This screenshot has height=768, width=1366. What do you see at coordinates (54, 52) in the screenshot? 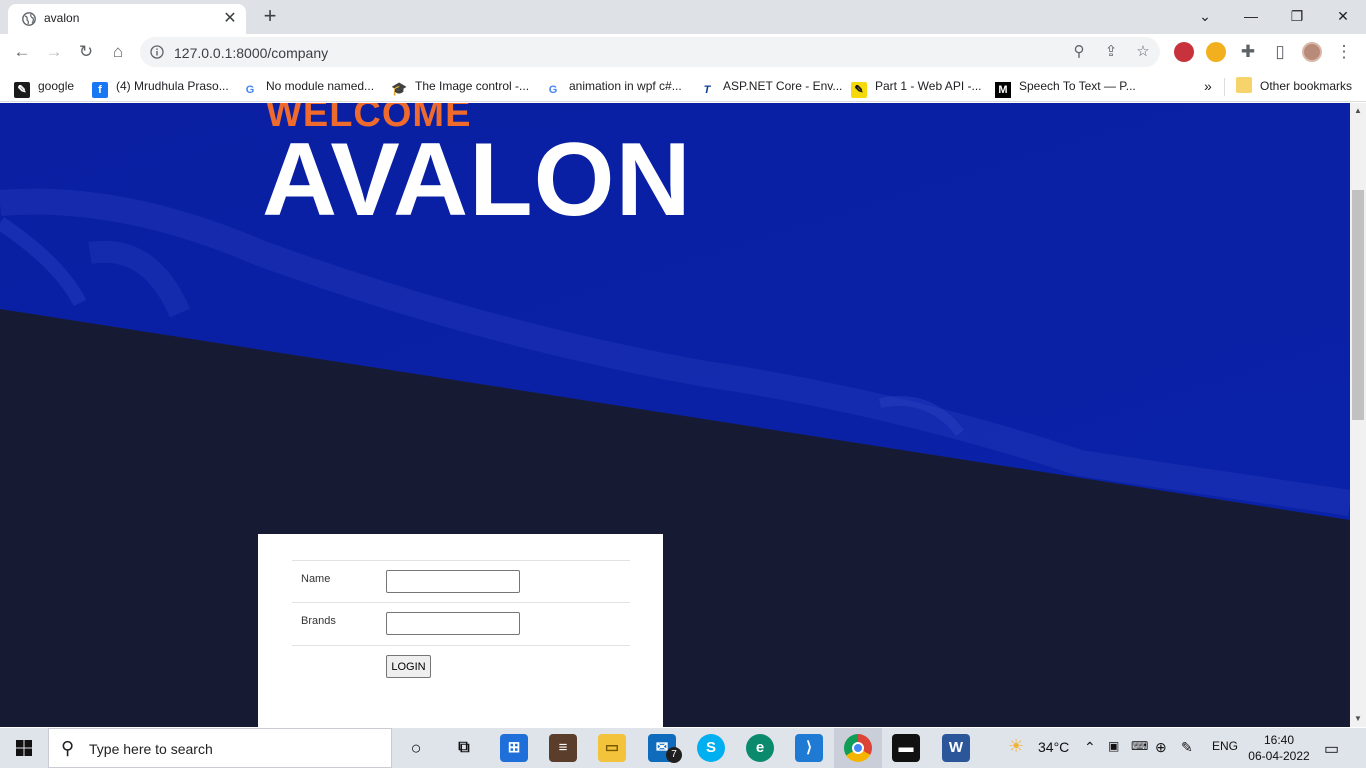
I see `forward-icon: →` at bounding box center [54, 52].